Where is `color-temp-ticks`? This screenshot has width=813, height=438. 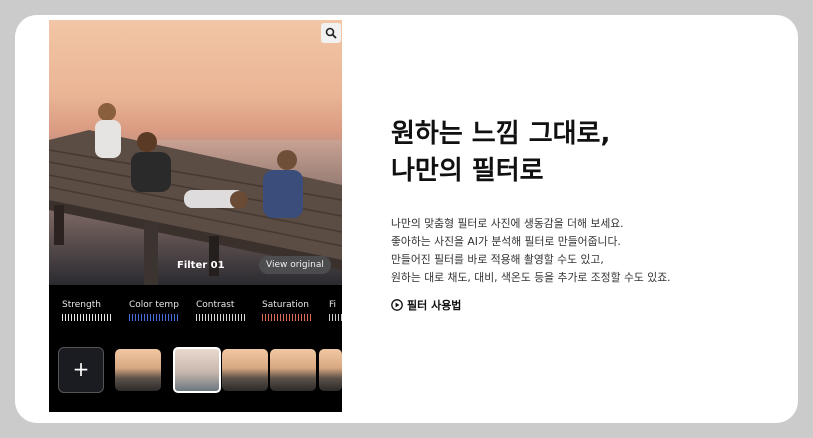
color-temp-ticks is located at coordinates (154, 317).